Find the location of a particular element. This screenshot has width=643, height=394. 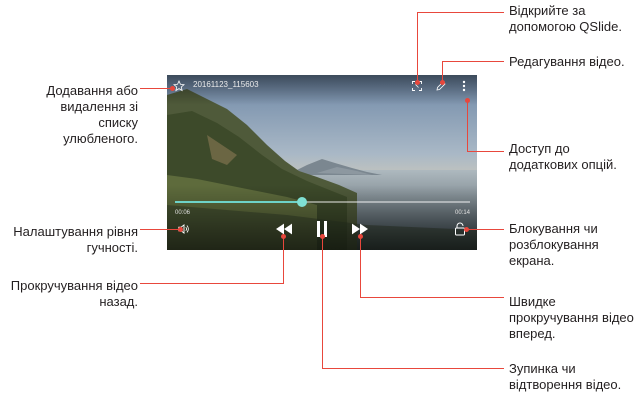

callout-rewind: Прокручування відео назад. is located at coordinates (69, 294).